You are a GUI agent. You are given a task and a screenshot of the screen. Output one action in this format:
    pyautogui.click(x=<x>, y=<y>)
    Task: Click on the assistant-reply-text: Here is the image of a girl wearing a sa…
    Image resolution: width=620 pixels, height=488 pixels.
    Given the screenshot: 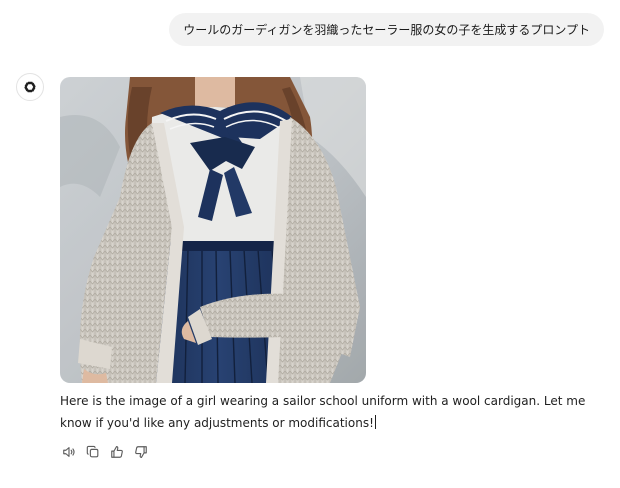 What is the action you would take?
    pyautogui.click(x=323, y=412)
    